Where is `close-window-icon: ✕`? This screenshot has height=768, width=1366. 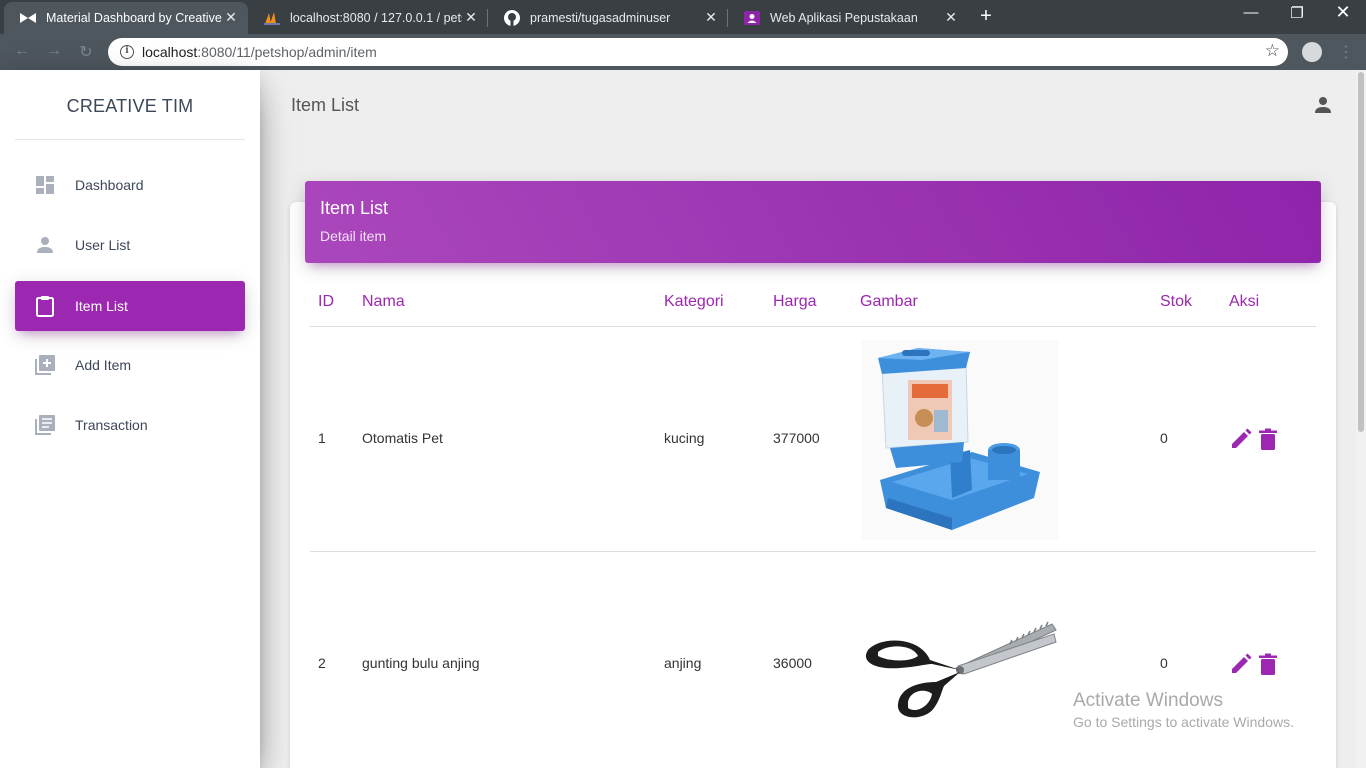 close-window-icon: ✕ is located at coordinates (1343, 12).